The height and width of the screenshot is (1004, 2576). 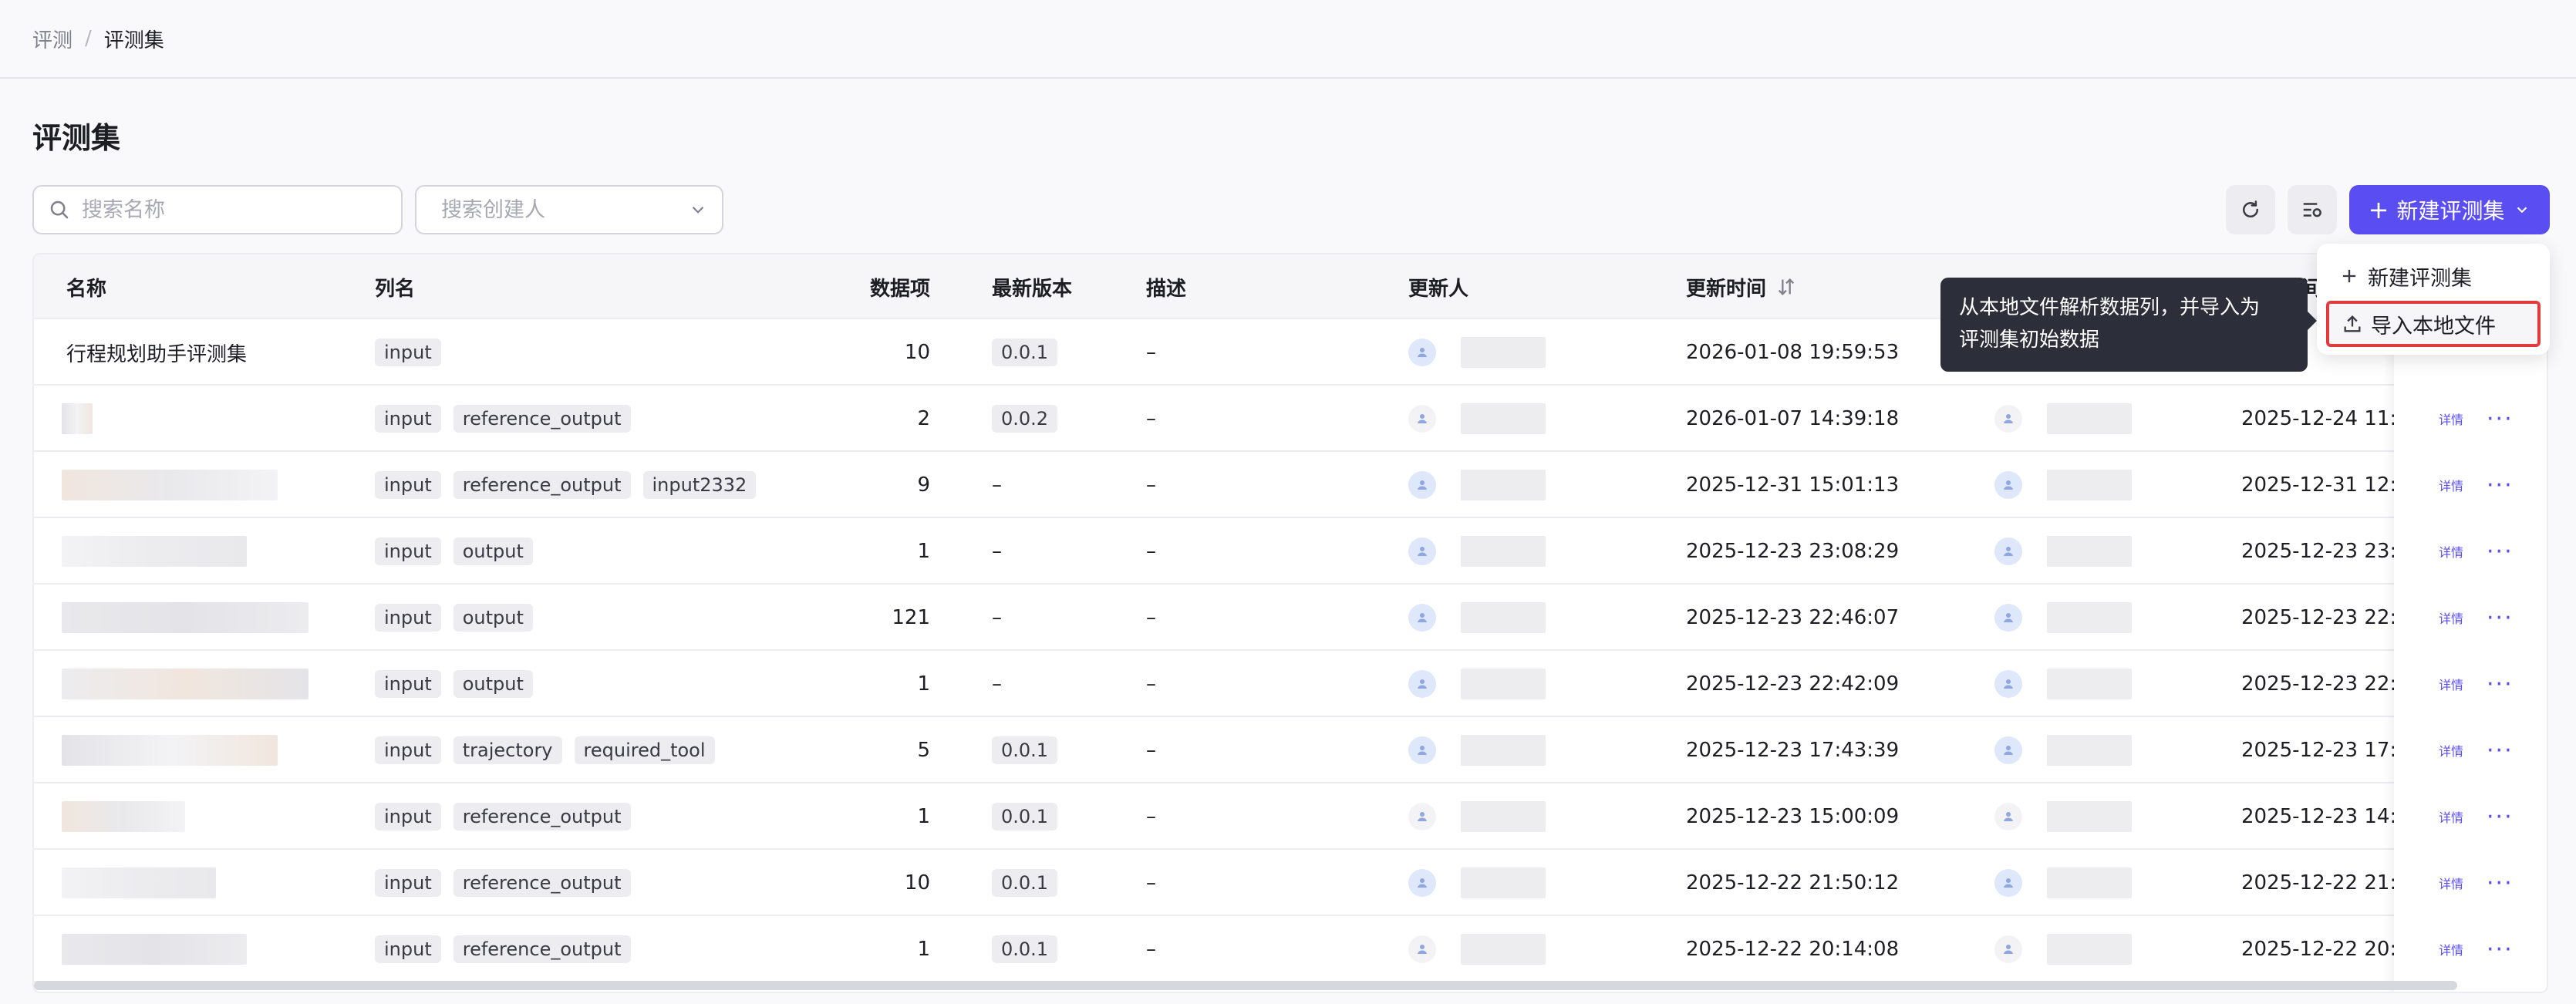 What do you see at coordinates (1793, 684) in the screenshot?
I see `cell-updated-at: 2025-12-23 22:42:09` at bounding box center [1793, 684].